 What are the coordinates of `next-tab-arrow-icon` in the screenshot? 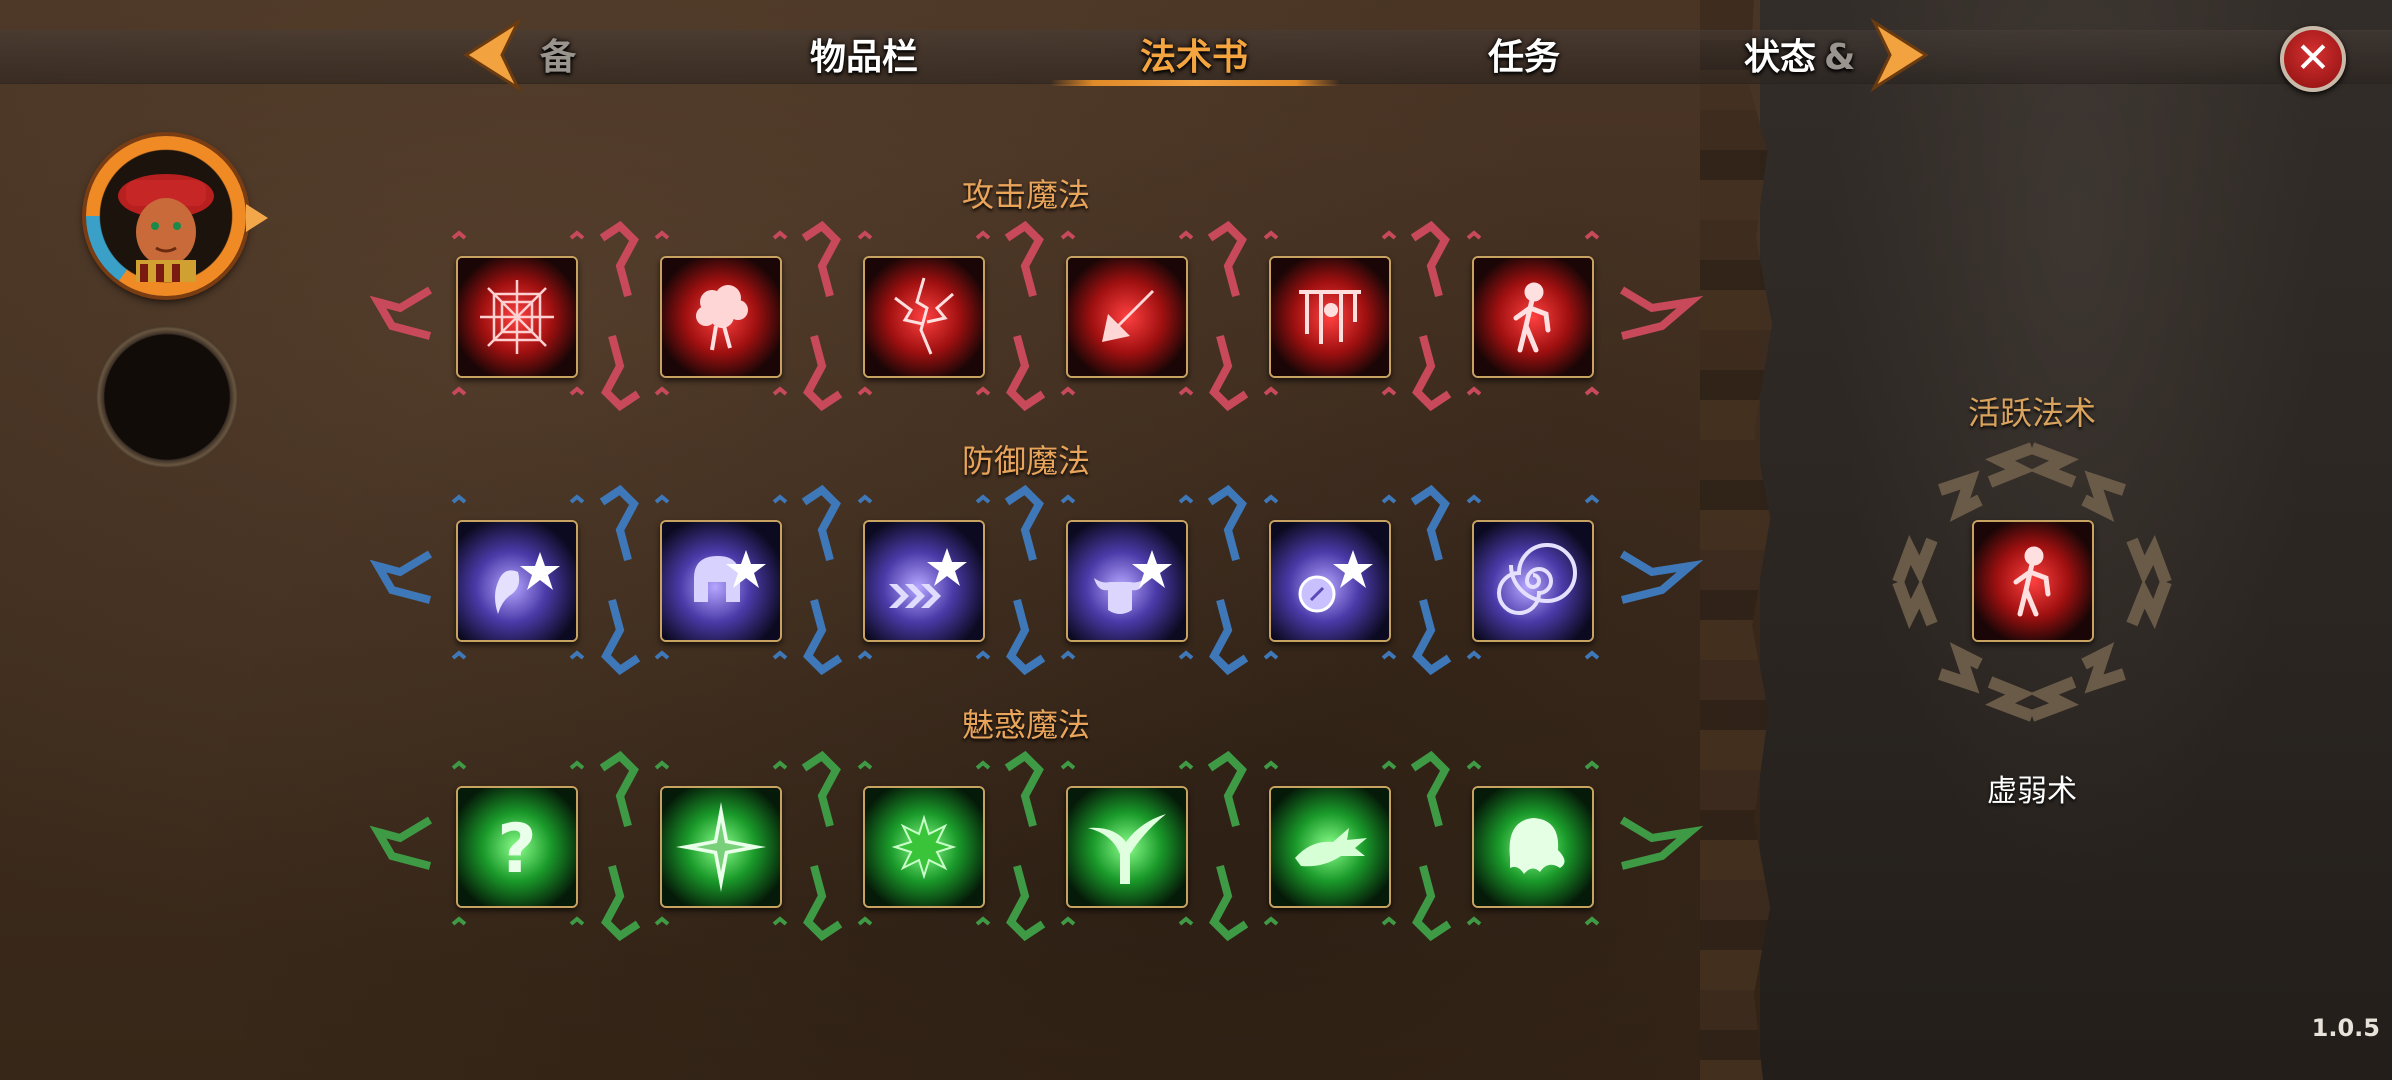 It's located at (1901, 55).